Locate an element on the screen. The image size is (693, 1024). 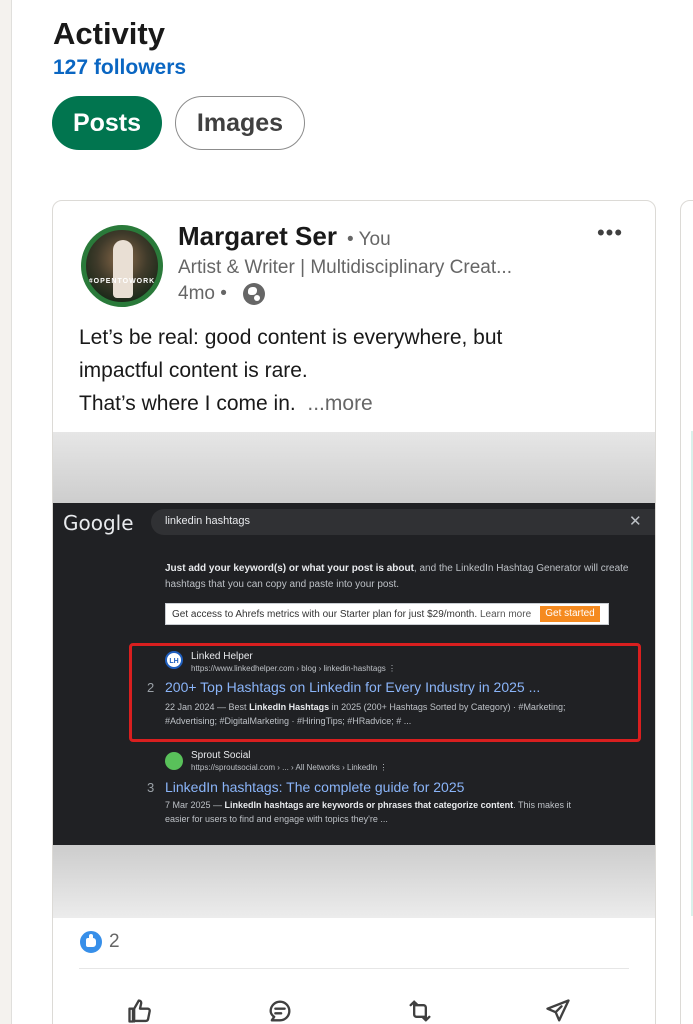
send-button is located at coordinates (558, 1009).